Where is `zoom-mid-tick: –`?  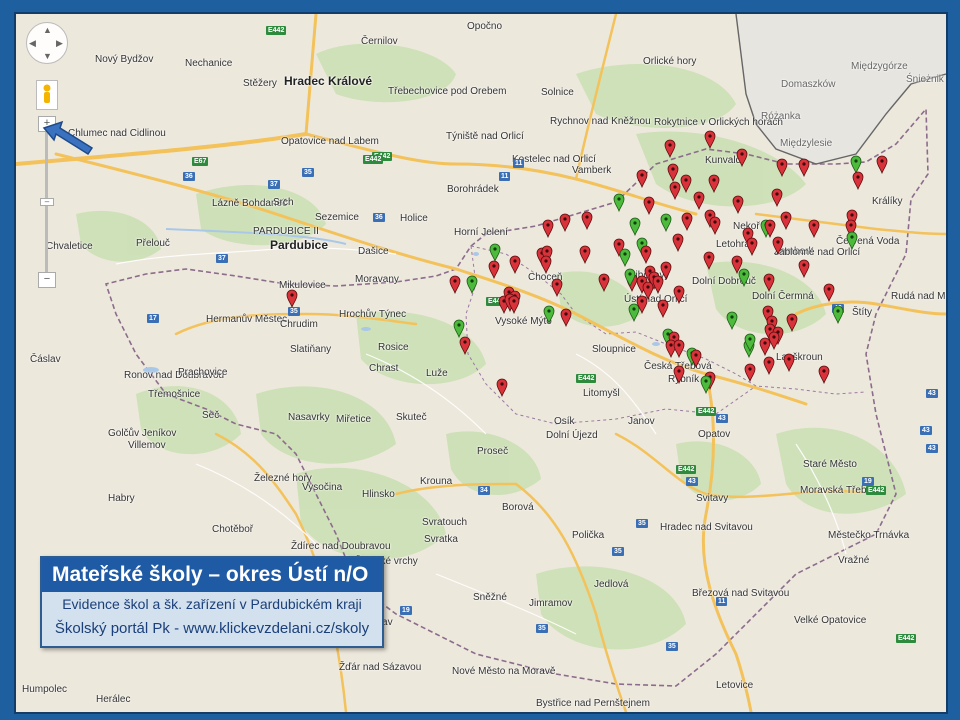 zoom-mid-tick: – is located at coordinates (47, 202).